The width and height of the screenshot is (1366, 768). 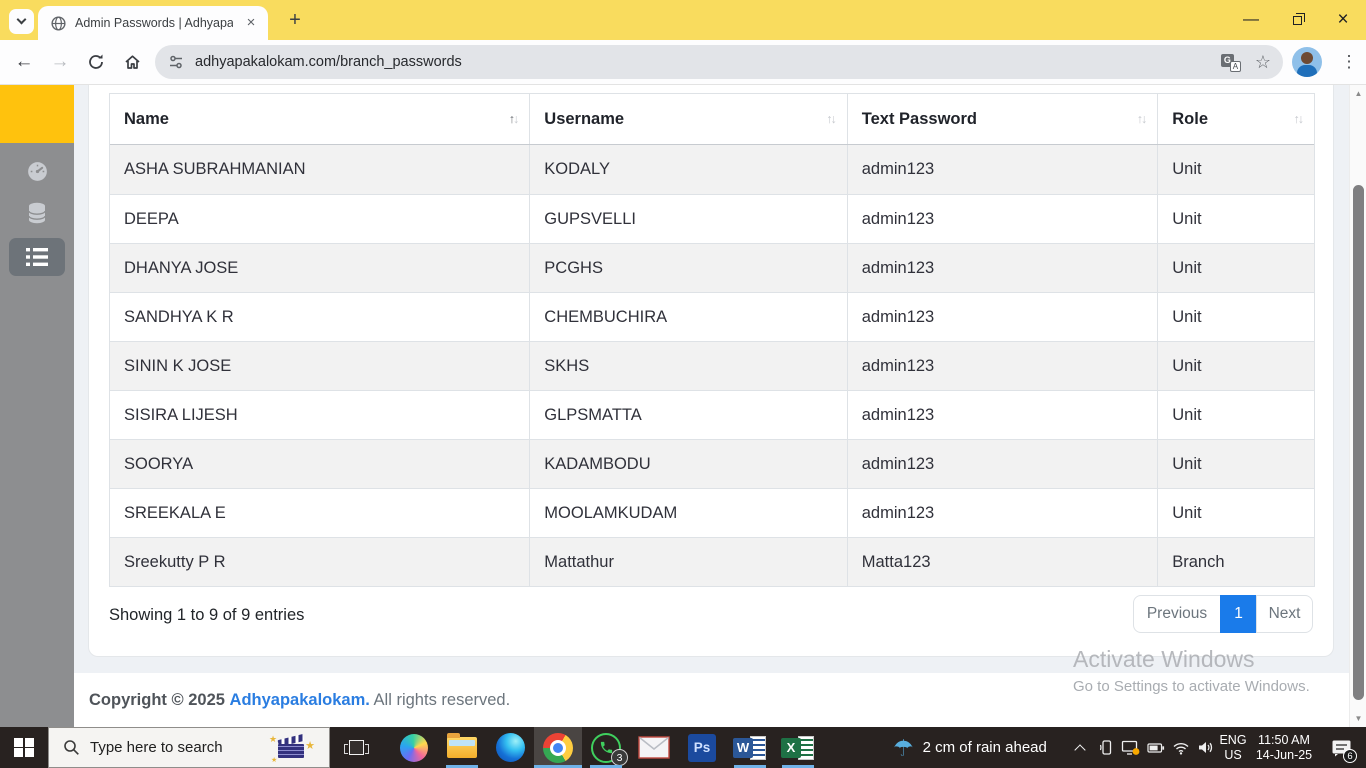 What do you see at coordinates (132, 62) in the screenshot?
I see `home-button` at bounding box center [132, 62].